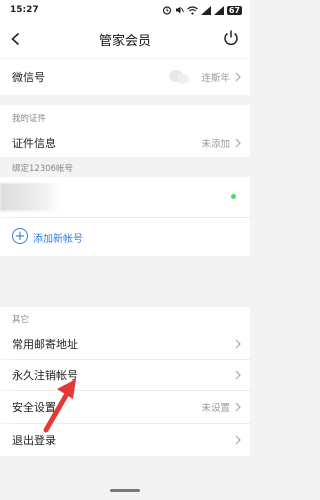 Image resolution: width=320 pixels, height=500 pixels. What do you see at coordinates (45, 344) in the screenshot?
I see `mailing-address-label: 常用邮寄地址` at bounding box center [45, 344].